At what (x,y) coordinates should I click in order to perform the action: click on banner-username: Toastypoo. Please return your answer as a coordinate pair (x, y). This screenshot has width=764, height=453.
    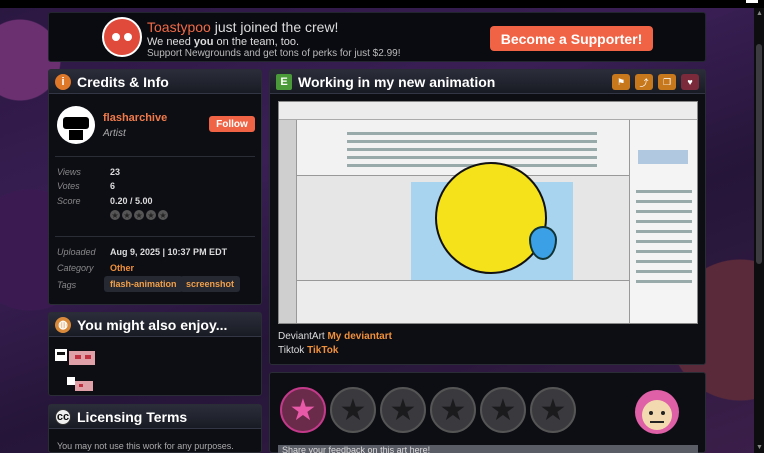
    Looking at the image, I should click on (179, 27).